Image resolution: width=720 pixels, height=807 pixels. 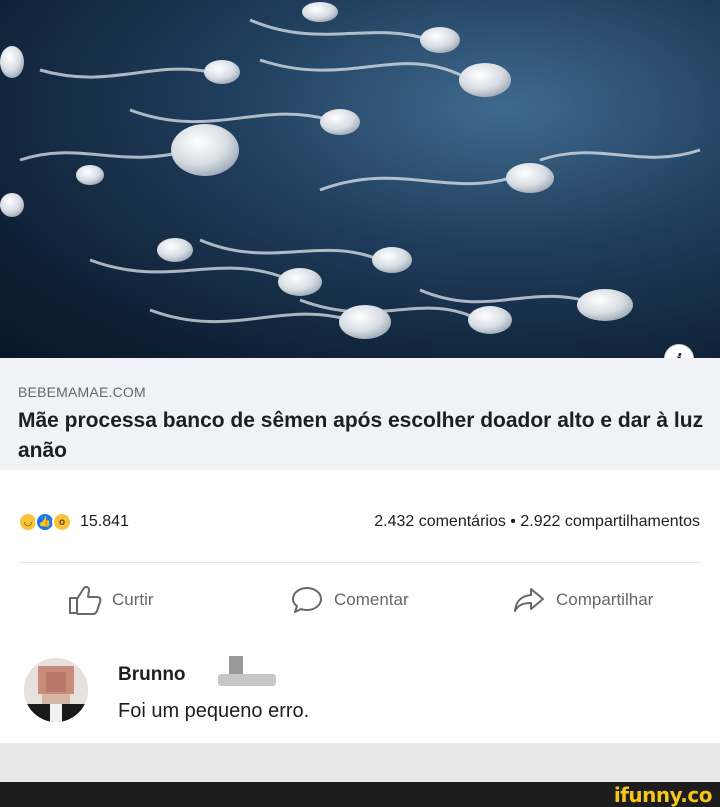 What do you see at coordinates (133, 599) in the screenshot?
I see `like-label: Curtir` at bounding box center [133, 599].